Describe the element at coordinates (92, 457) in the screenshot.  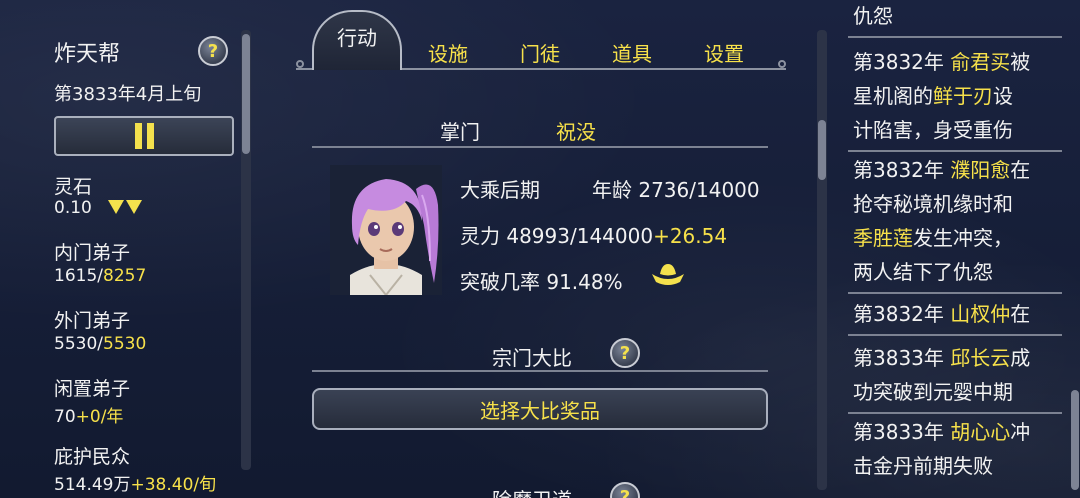
I see `stat-label-protected-people: 庇护民众` at that location.